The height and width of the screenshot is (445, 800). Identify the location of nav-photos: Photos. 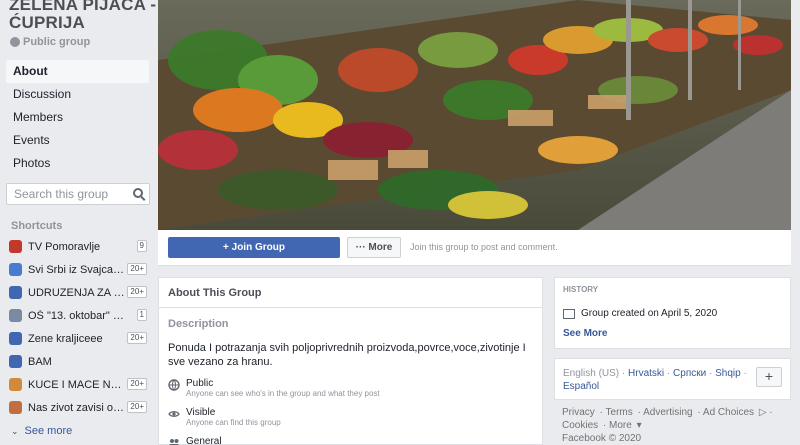
(77, 163).